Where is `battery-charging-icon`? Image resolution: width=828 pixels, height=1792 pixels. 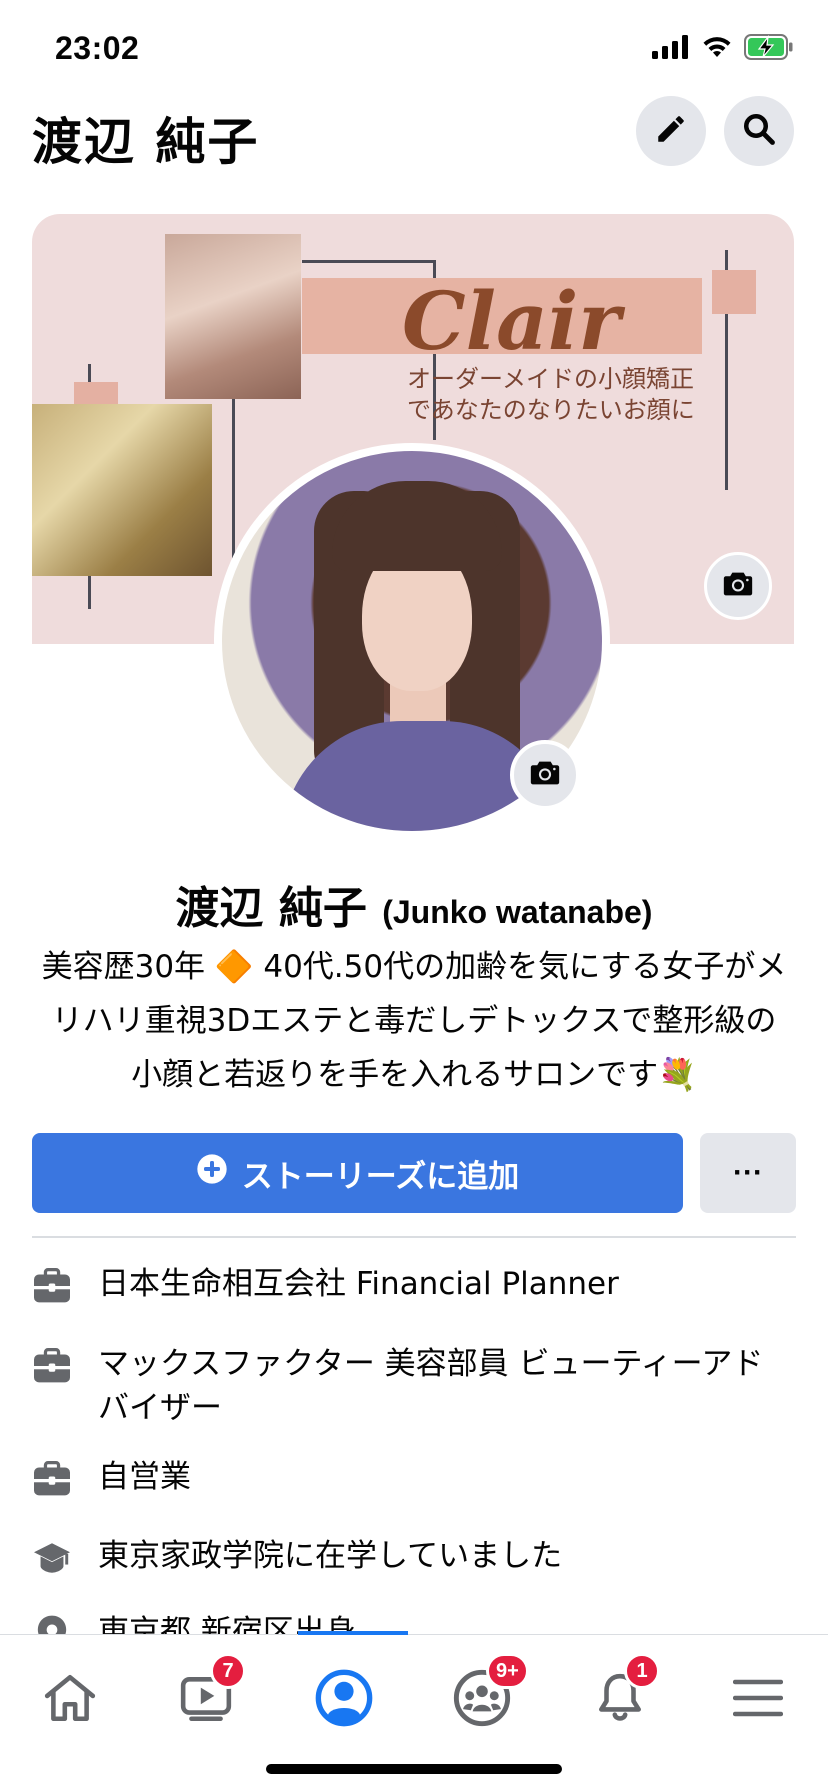 battery-charging-icon is located at coordinates (769, 49).